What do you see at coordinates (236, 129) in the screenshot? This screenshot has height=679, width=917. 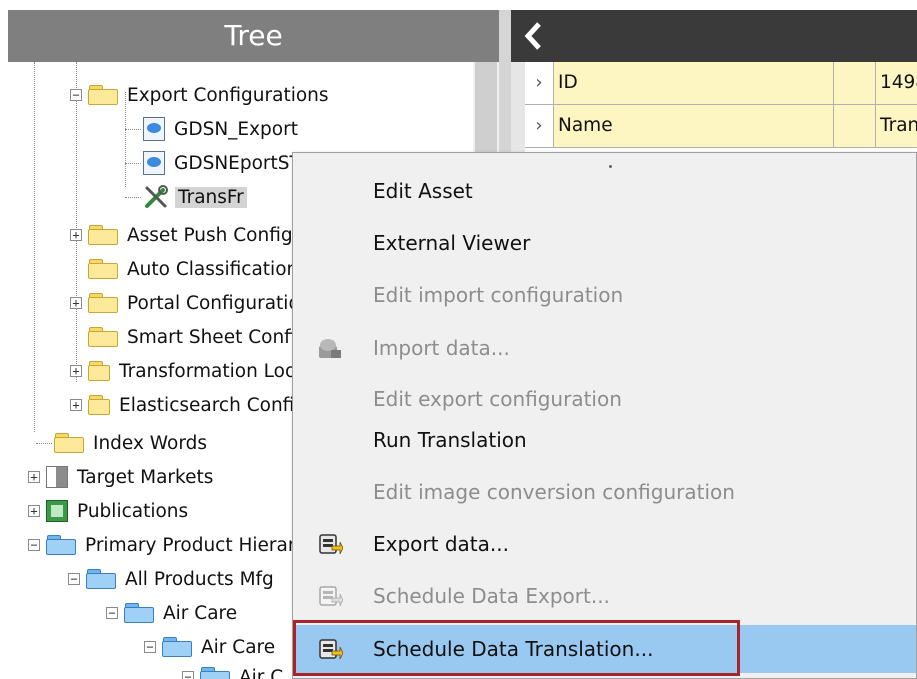 I see `tree-item-label: GDSN_Export` at bounding box center [236, 129].